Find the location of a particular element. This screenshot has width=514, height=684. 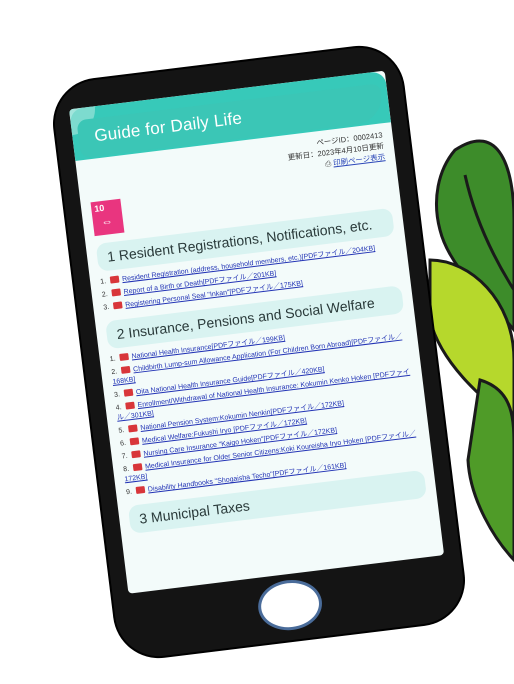

home-button is located at coordinates (290, 605).